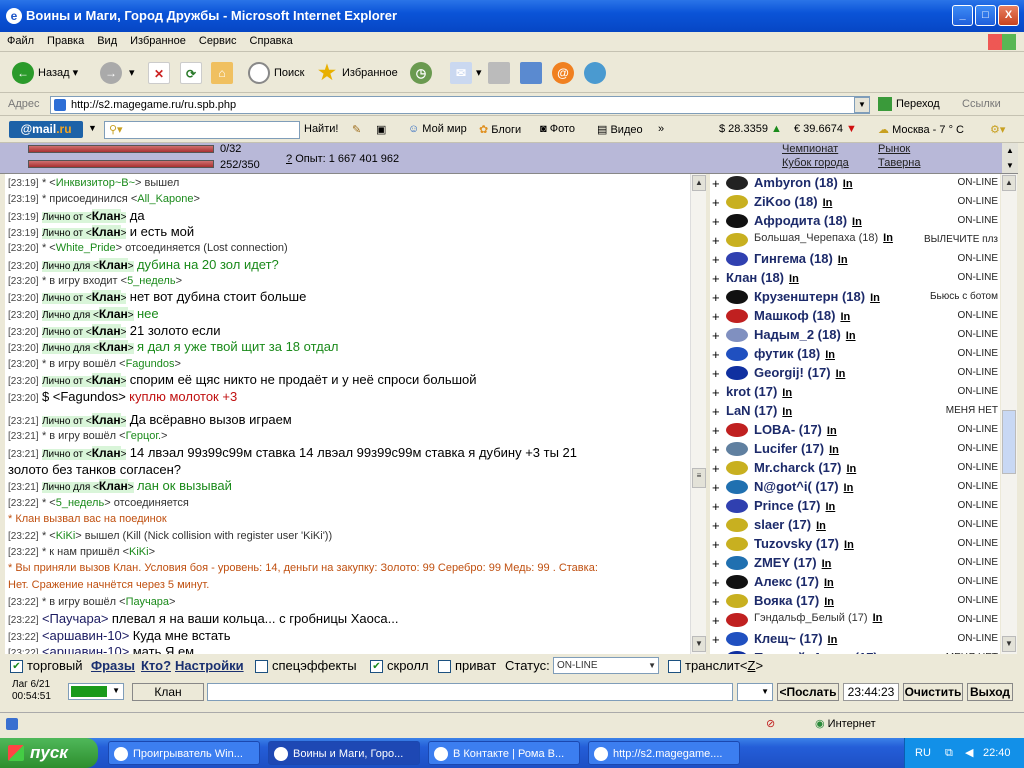 Image resolution: width=1024 pixels, height=768 pixels. Describe the element at coordinates (855, 449) in the screenshot. I see `user-row: + Lucifer (17) In ON-LINE` at that location.